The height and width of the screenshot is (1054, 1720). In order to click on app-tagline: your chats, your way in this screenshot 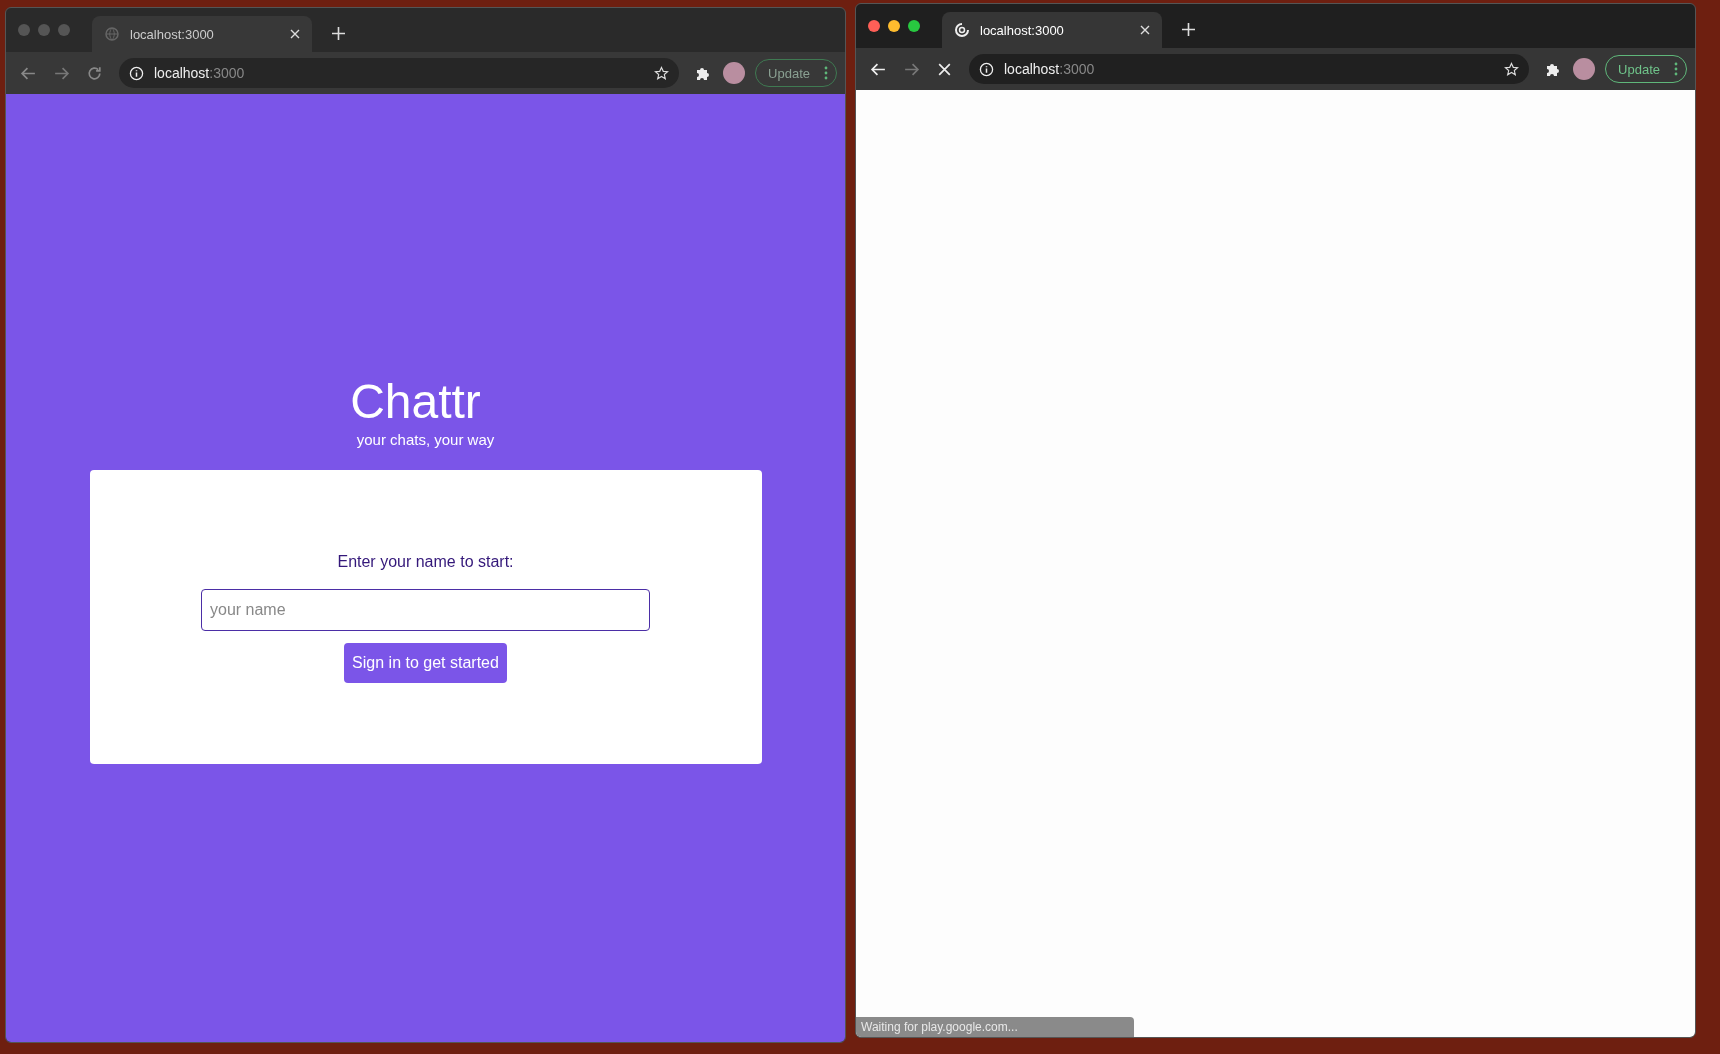, I will do `click(425, 439)`.